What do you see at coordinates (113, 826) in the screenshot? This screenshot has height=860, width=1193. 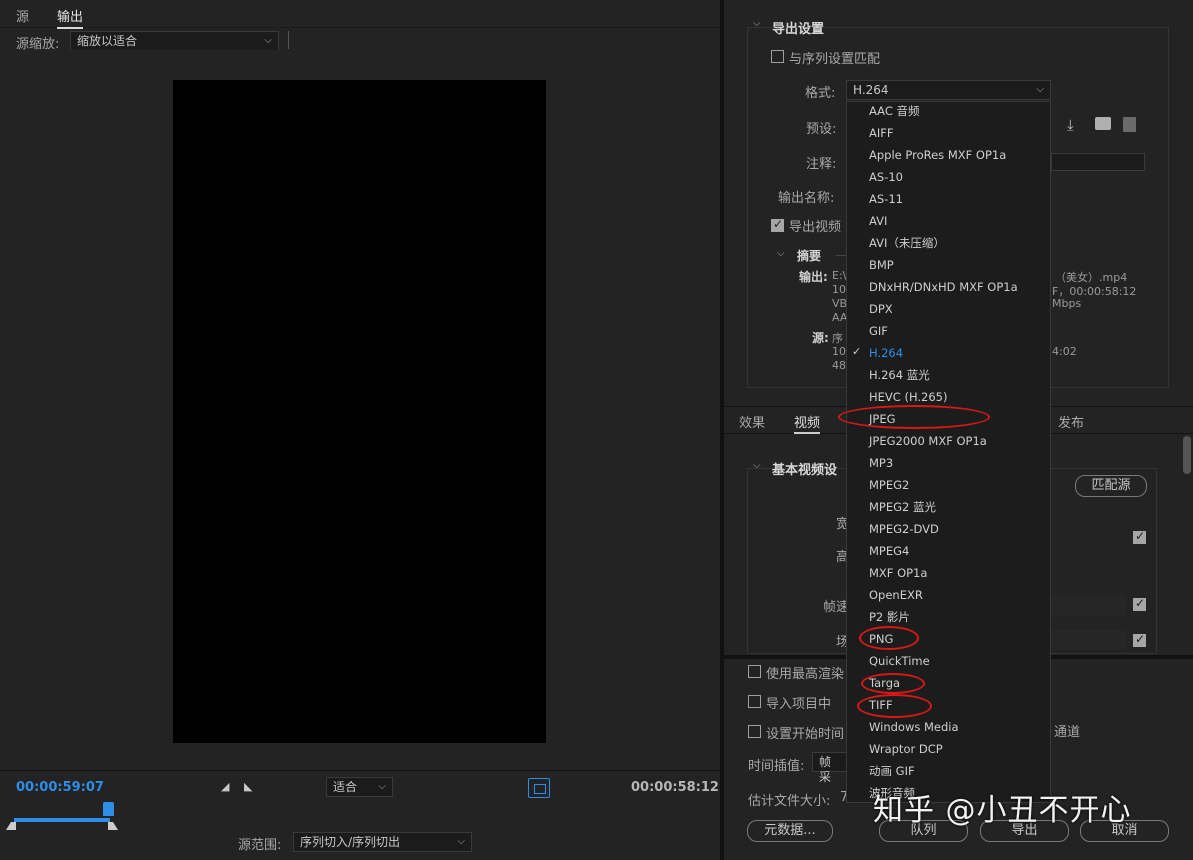 I see `out-point-marker` at bounding box center [113, 826].